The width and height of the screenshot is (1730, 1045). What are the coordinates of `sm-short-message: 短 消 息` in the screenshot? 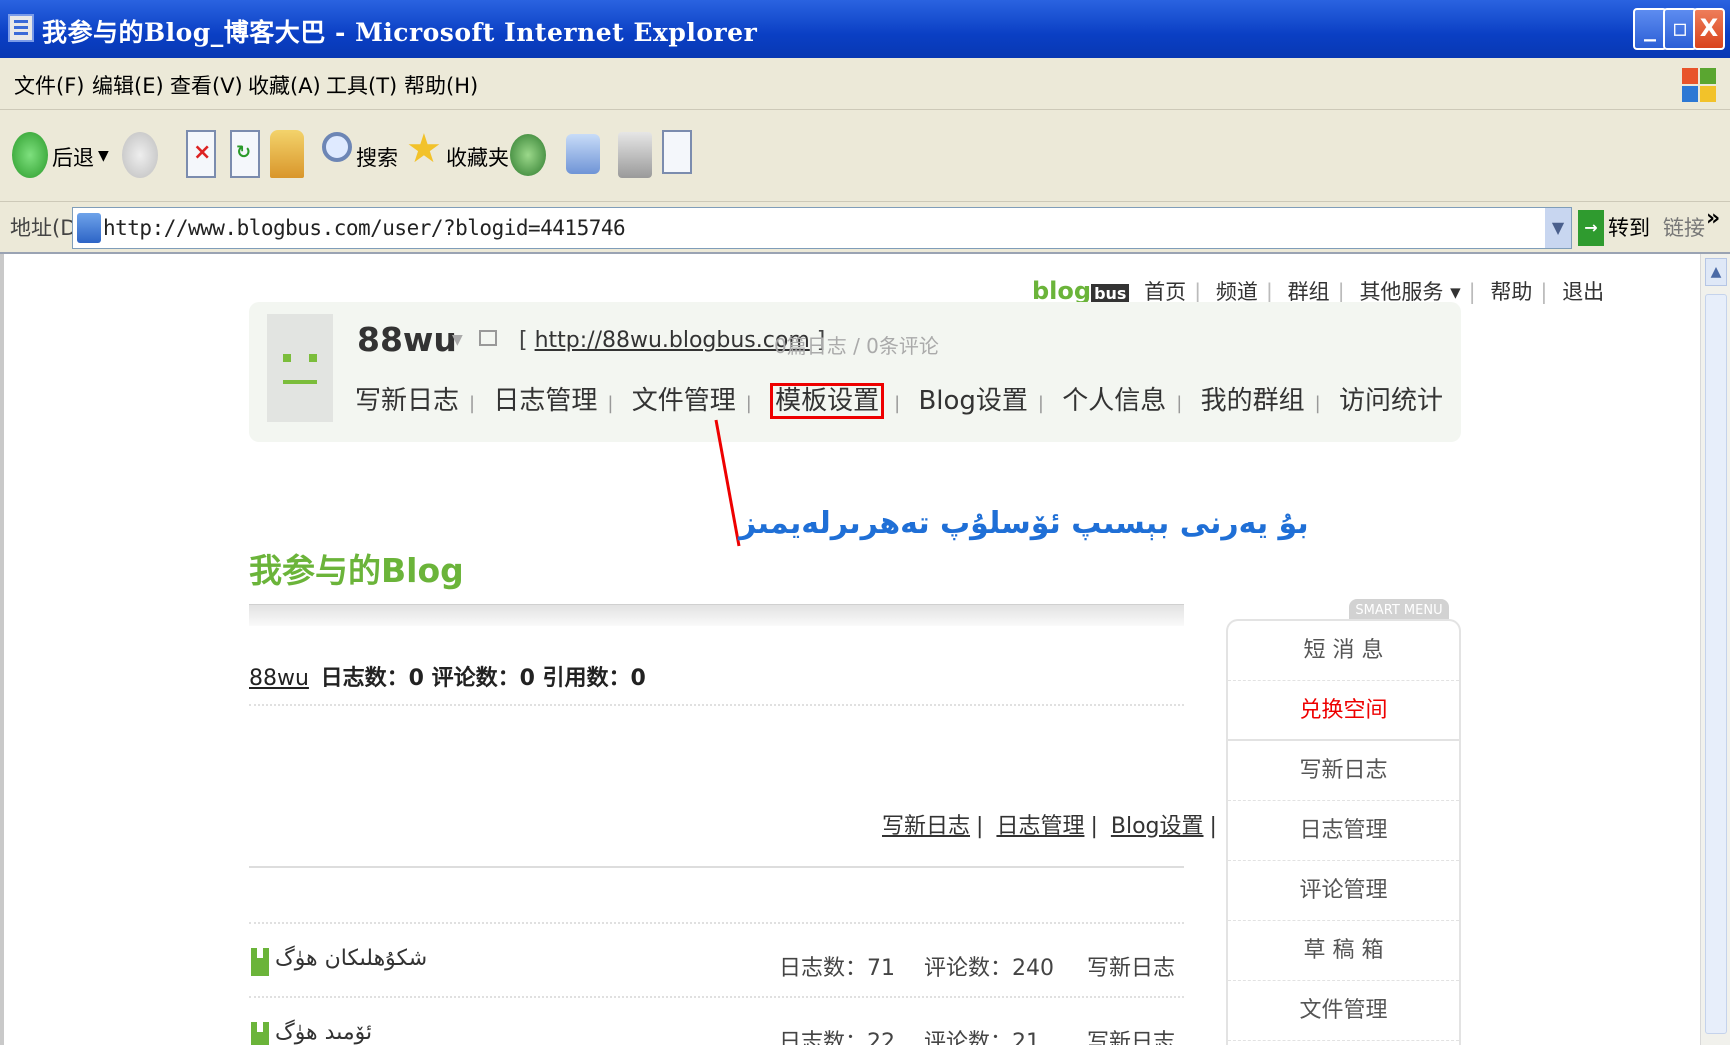 It's located at (1343, 651).